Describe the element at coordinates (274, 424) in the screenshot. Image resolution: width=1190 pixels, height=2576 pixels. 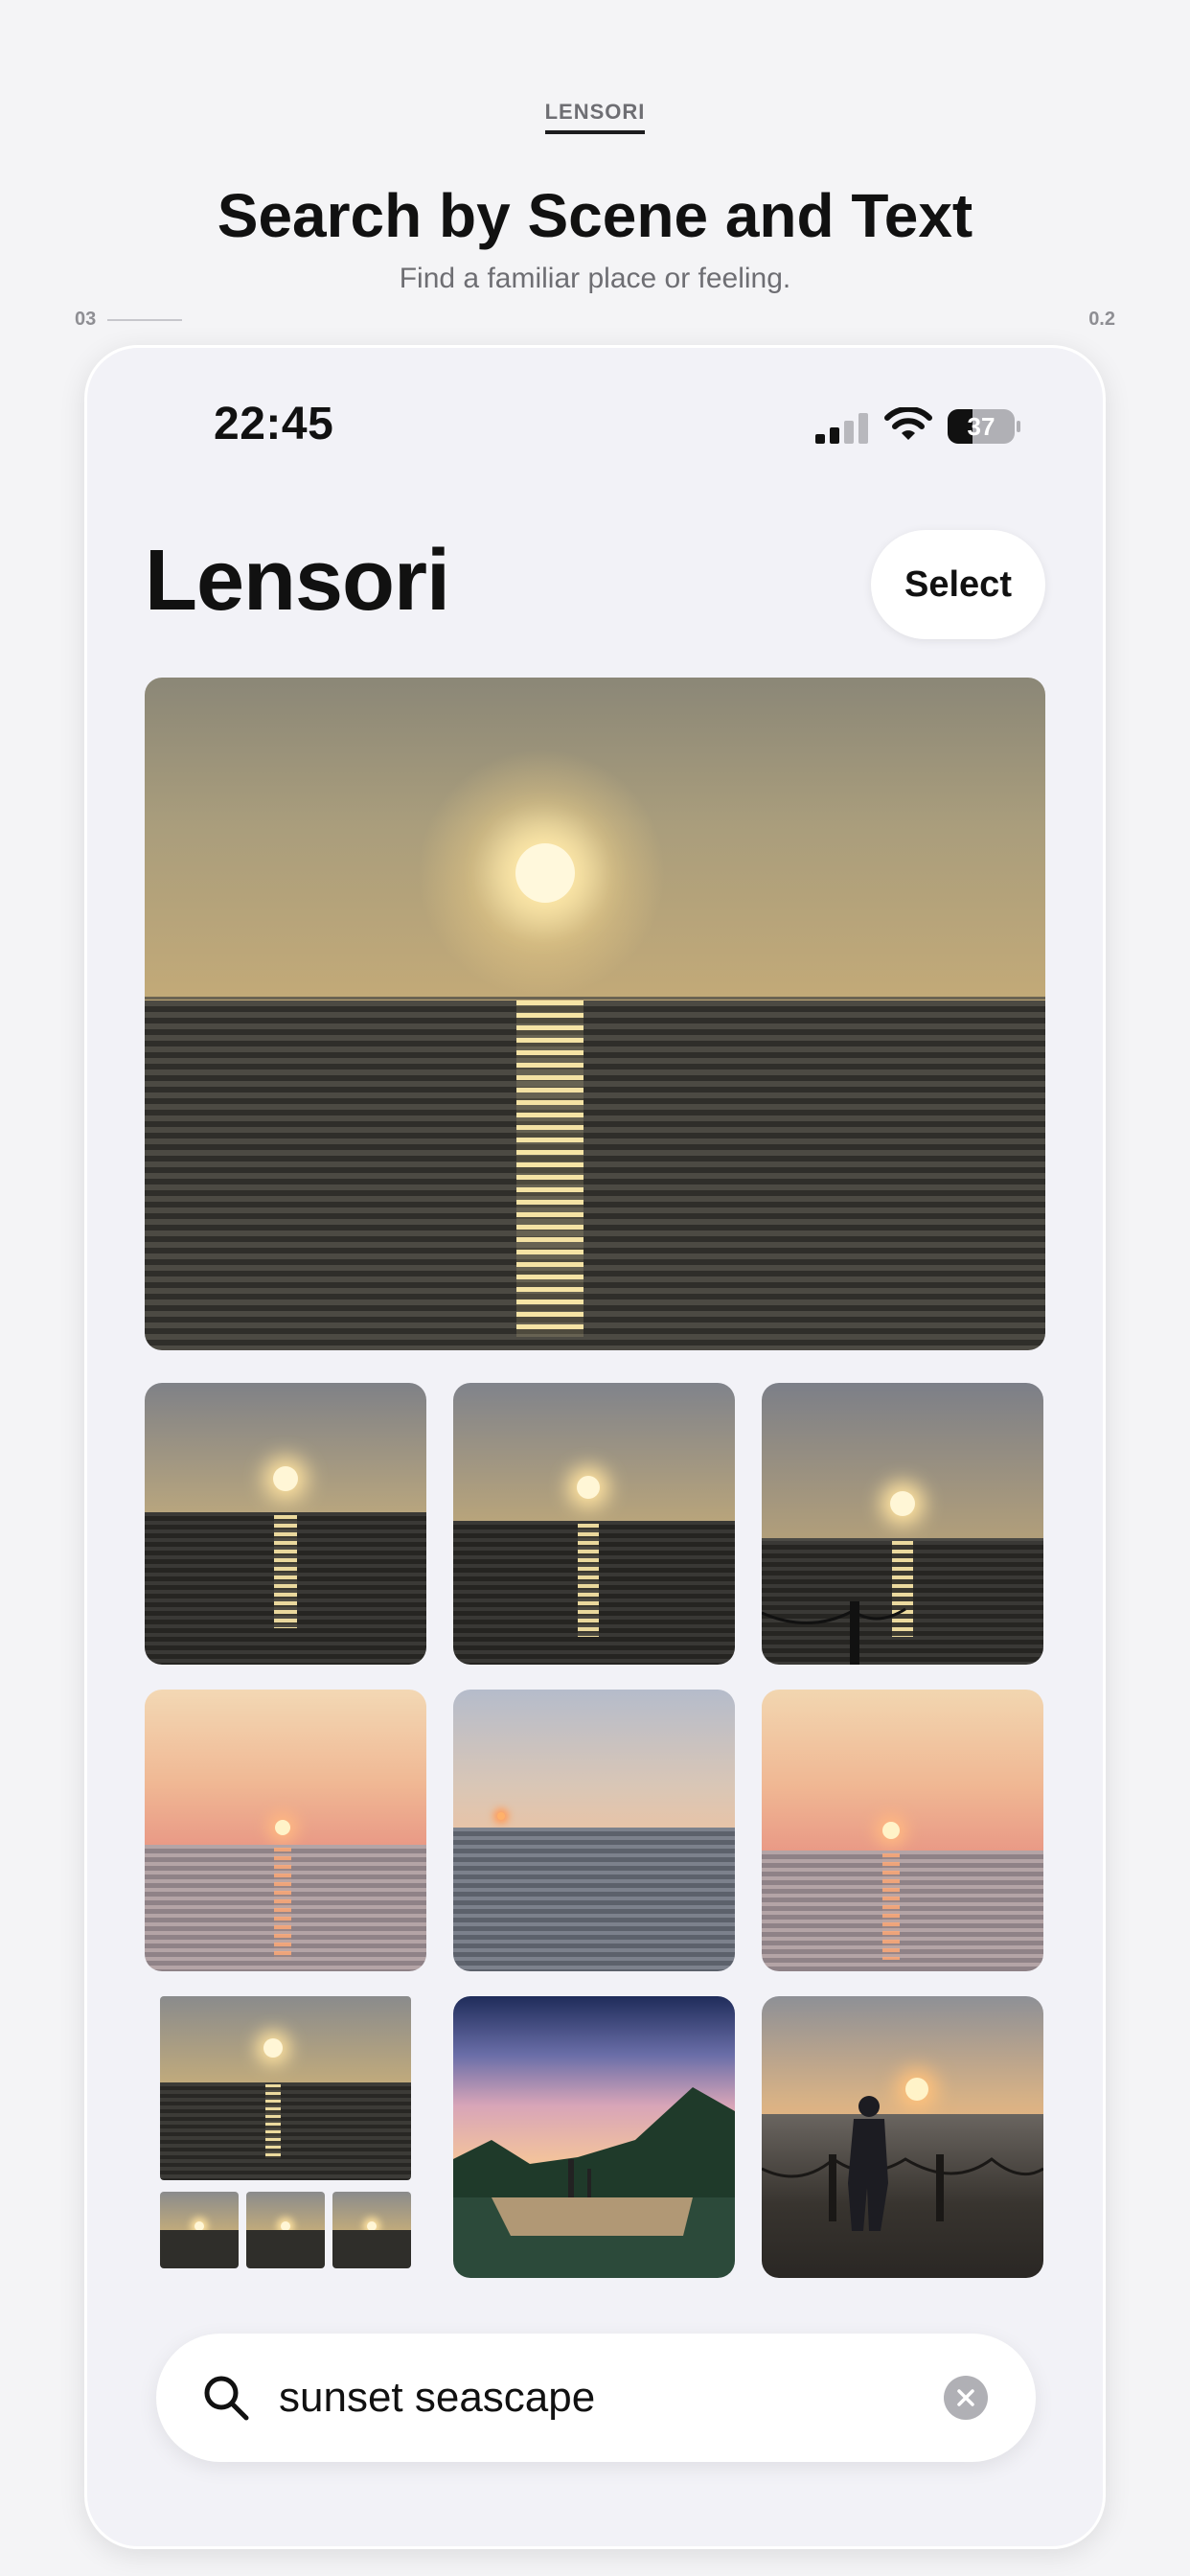
I see `status-time: 22:45` at that location.